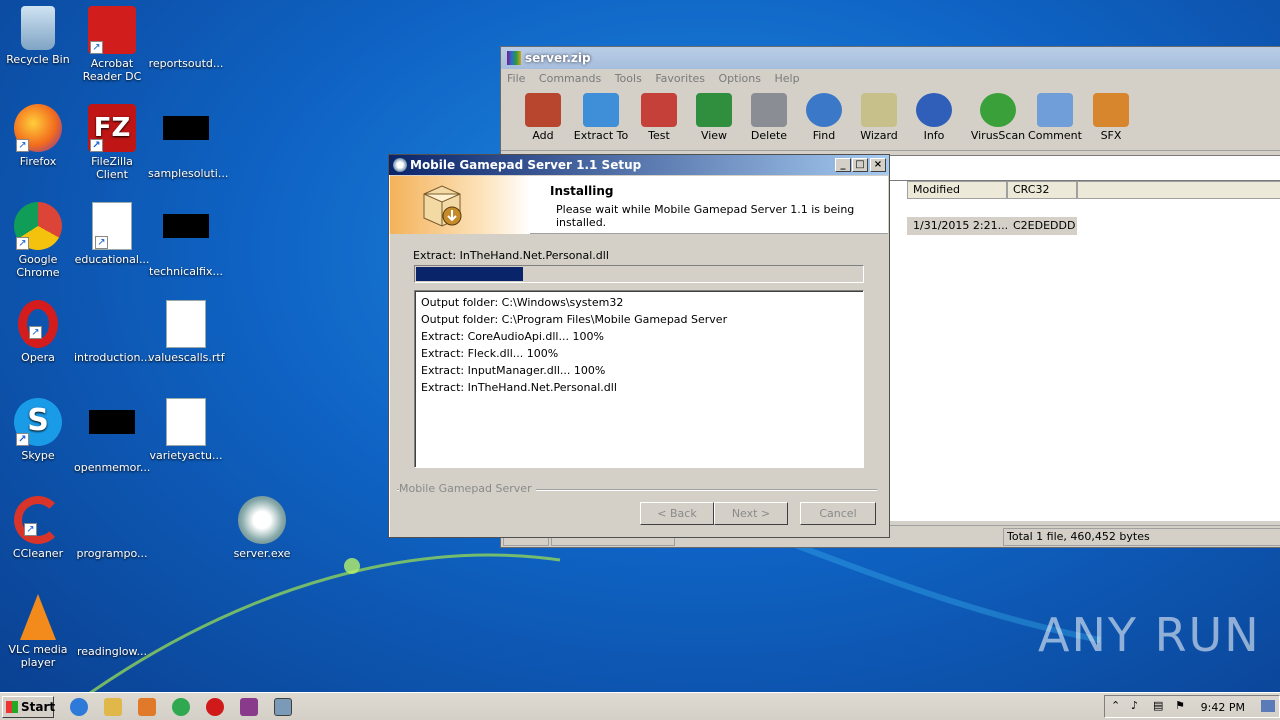  I want to click on toolbar-test-button: Test, so click(659, 117).